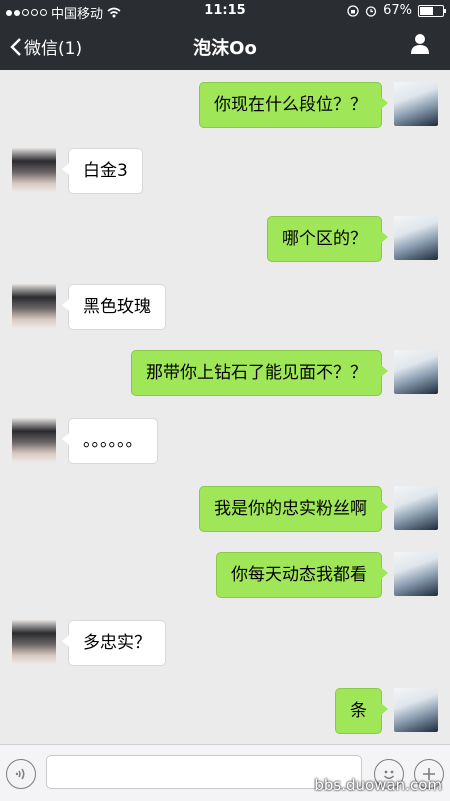 Image resolution: width=450 pixels, height=801 pixels. Describe the element at coordinates (293, 509) in the screenshot. I see `sent-message-bubble: 我是你的忠实粉丝啊` at that location.